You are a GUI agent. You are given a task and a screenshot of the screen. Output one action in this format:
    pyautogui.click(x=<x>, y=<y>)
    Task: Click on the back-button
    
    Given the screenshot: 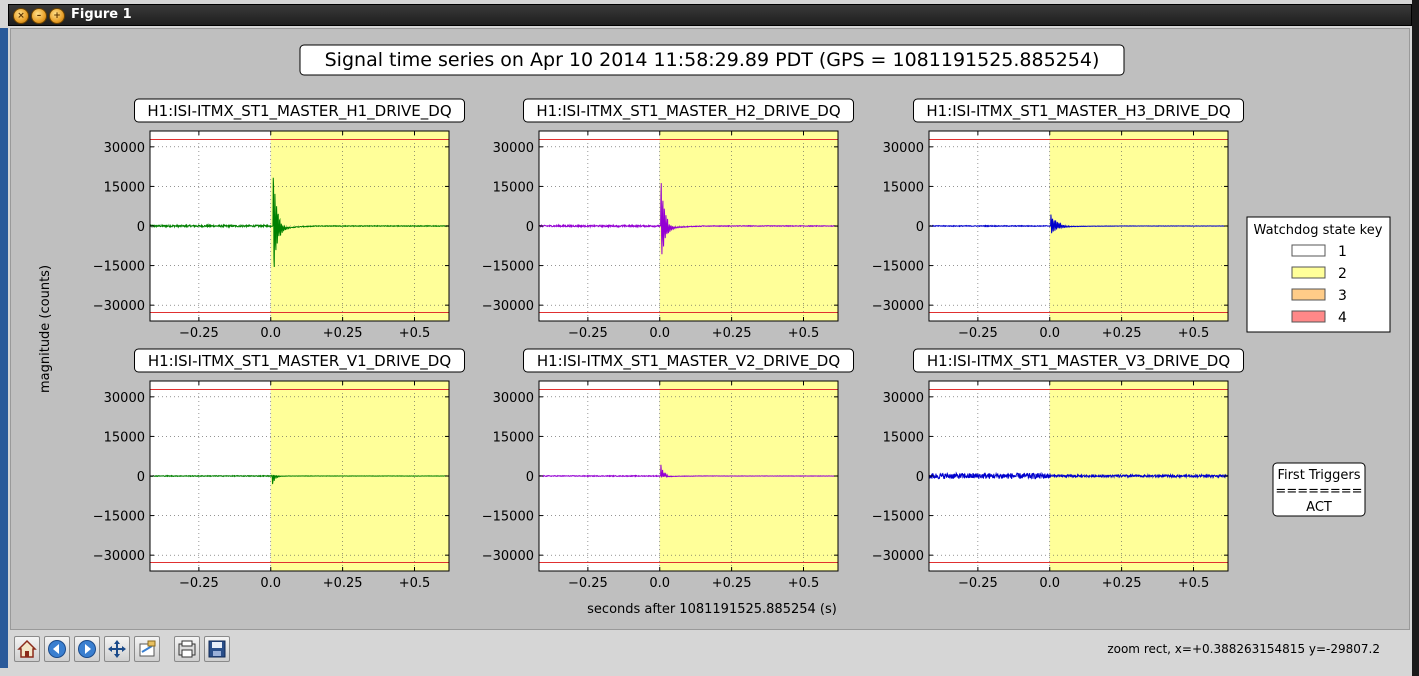 What is the action you would take?
    pyautogui.click(x=57, y=649)
    